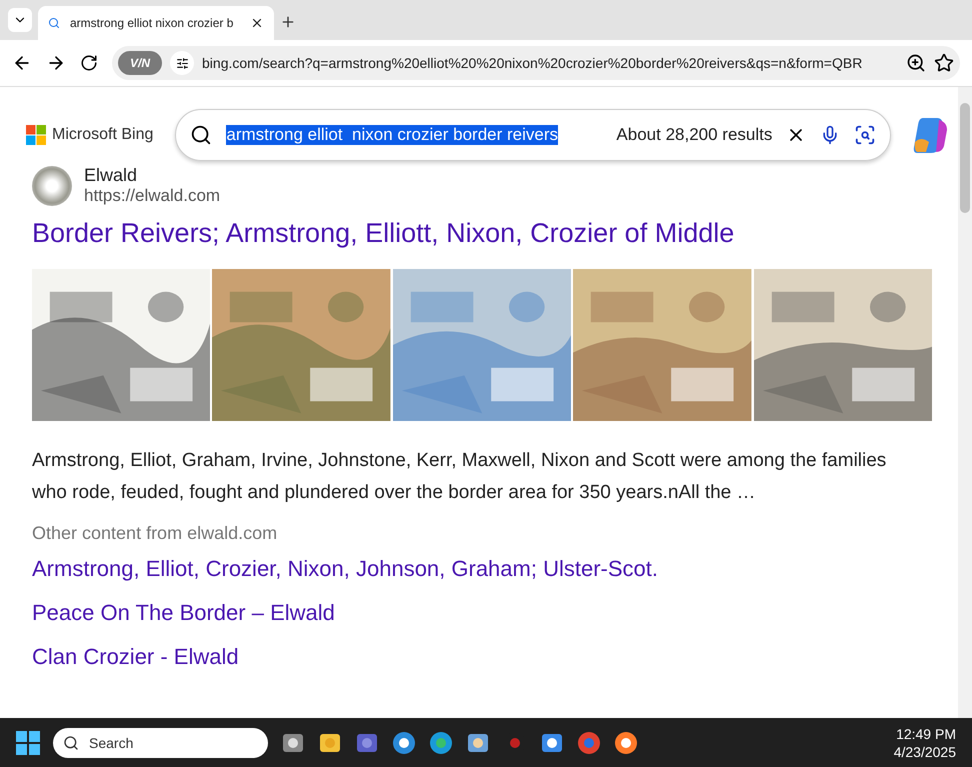 The image size is (972, 767). What do you see at coordinates (926, 734) in the screenshot?
I see `clock-time: 12:49 PM` at bounding box center [926, 734].